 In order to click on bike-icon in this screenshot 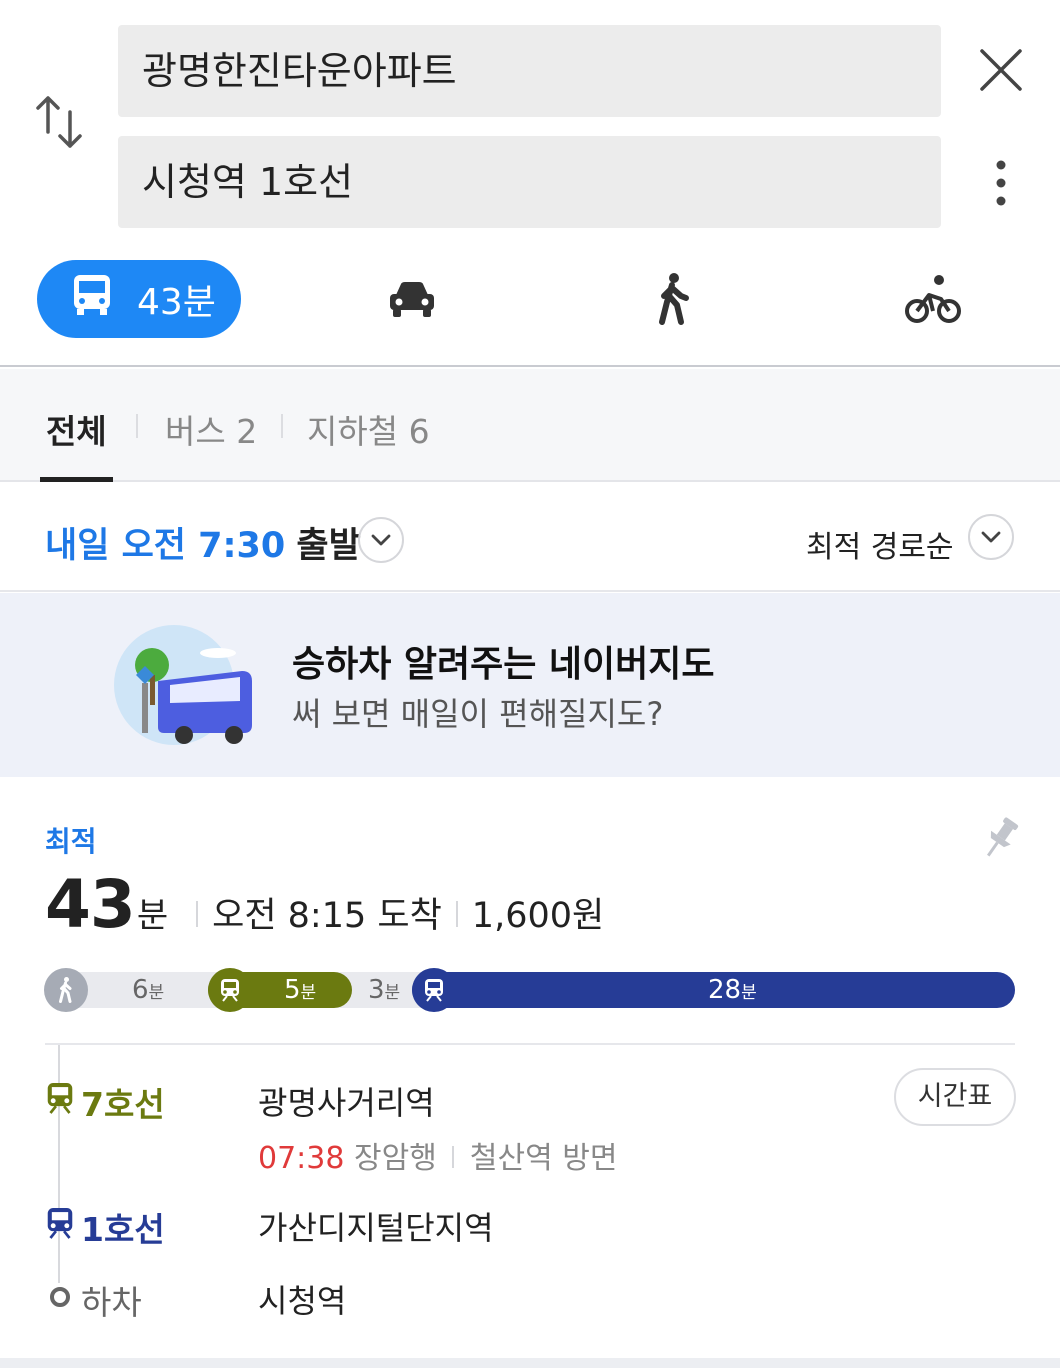, I will do `click(933, 299)`.